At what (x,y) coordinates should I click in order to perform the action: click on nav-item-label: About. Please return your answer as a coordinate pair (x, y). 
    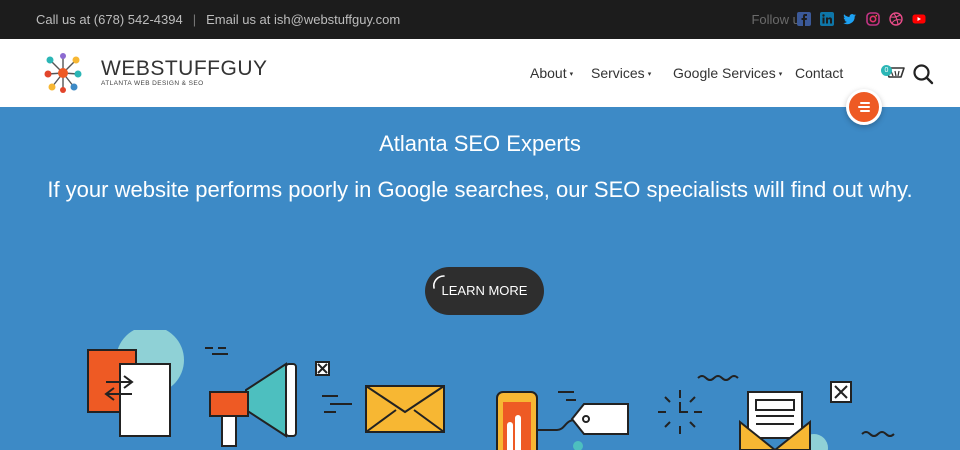
    Looking at the image, I should click on (548, 73).